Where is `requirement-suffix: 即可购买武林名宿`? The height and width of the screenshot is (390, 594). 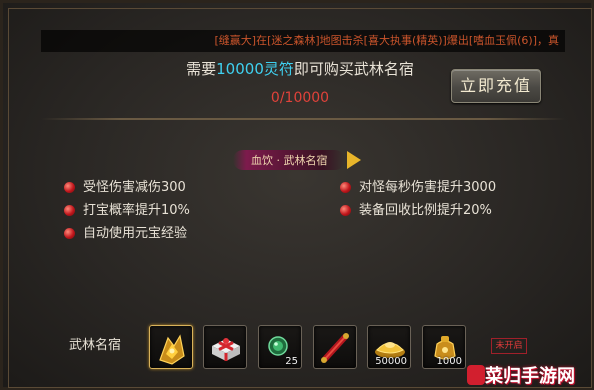 requirement-suffix: 即可购买武林名宿 is located at coordinates (353, 69).